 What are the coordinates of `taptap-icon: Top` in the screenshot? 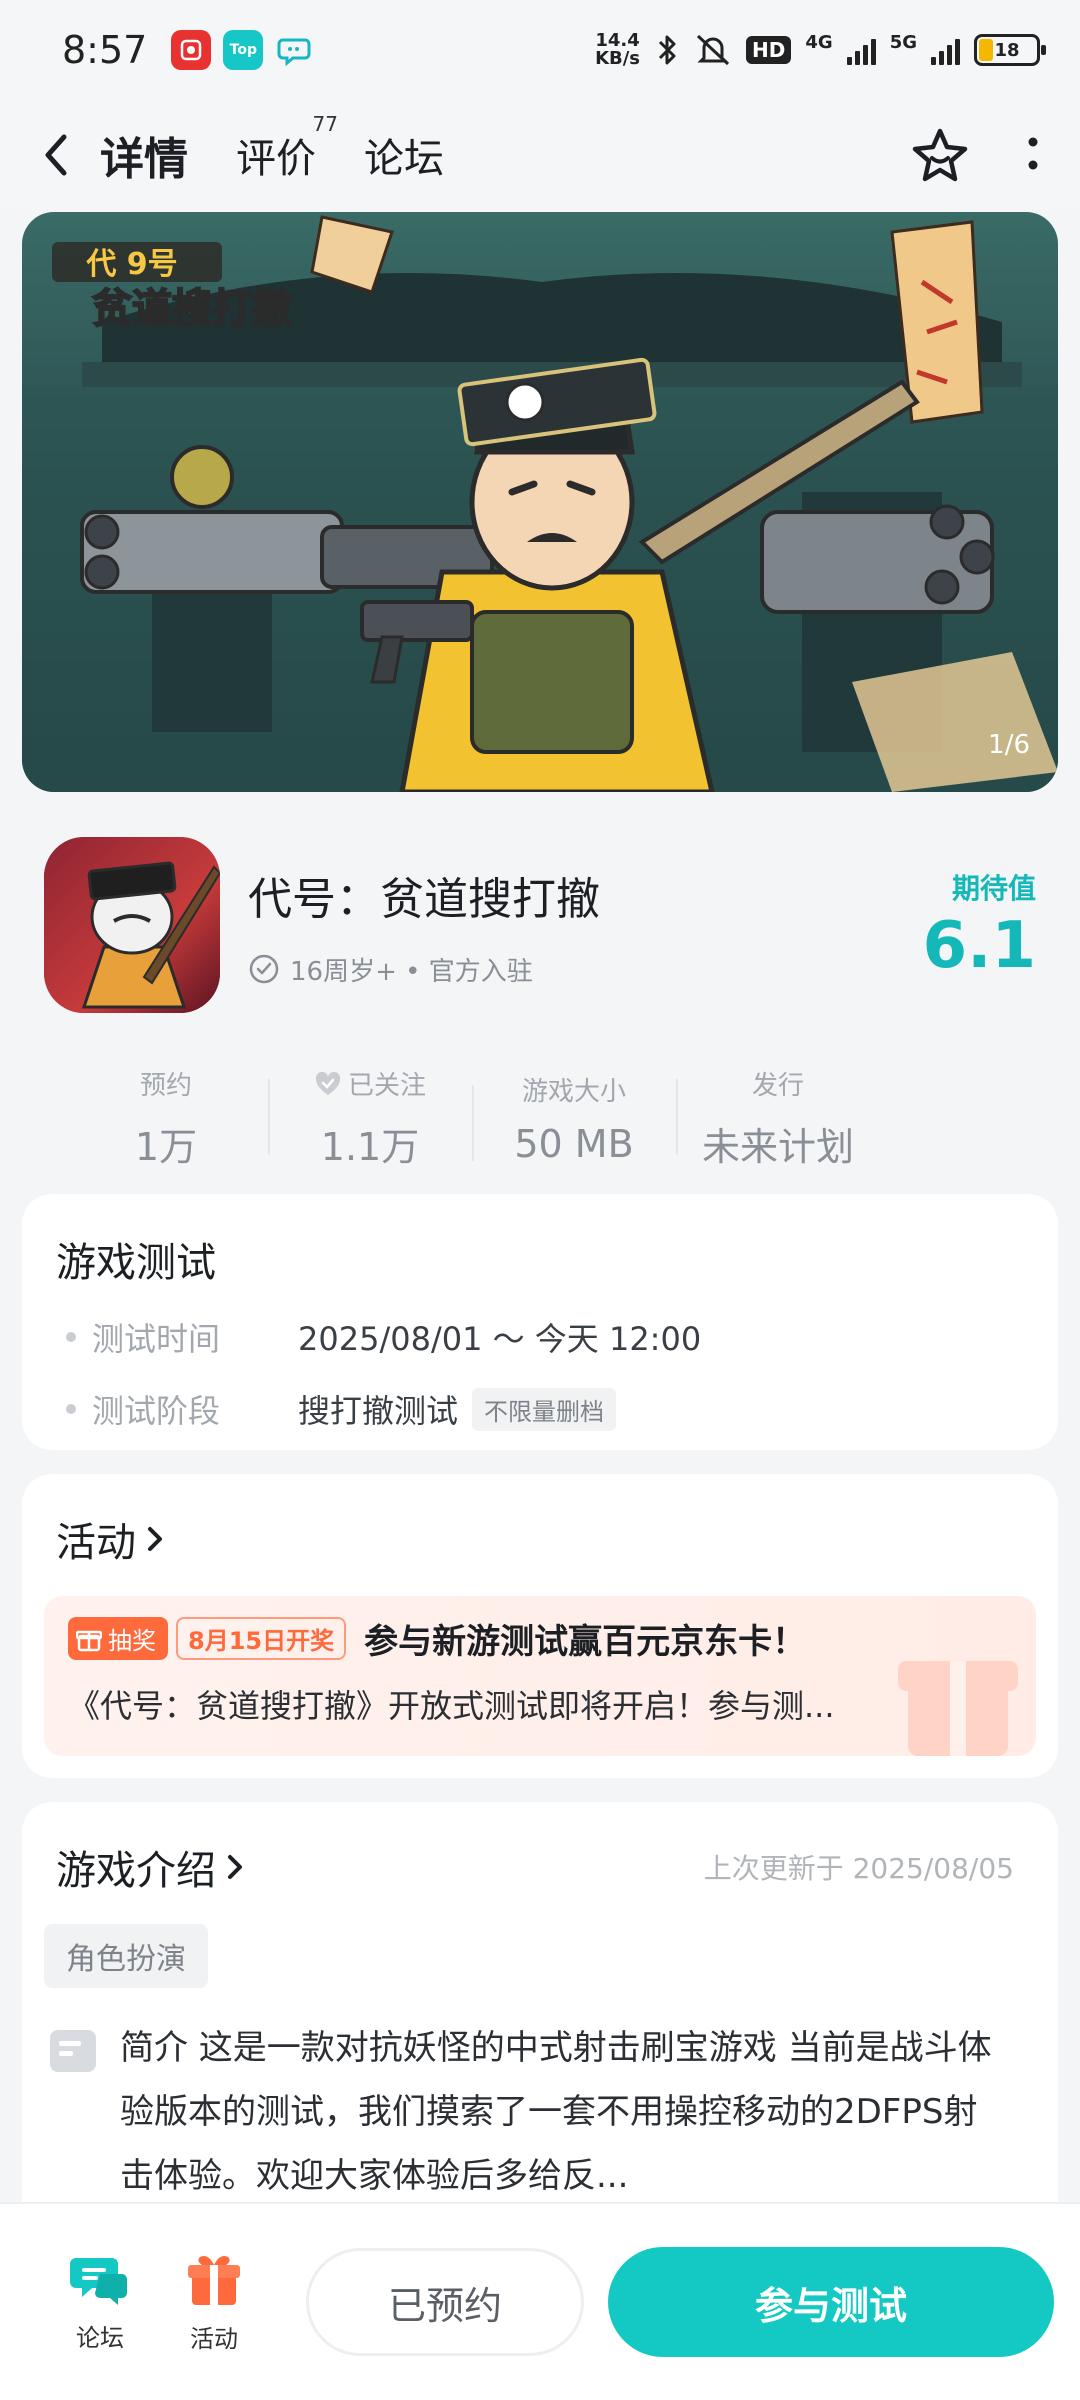 It's located at (243, 50).